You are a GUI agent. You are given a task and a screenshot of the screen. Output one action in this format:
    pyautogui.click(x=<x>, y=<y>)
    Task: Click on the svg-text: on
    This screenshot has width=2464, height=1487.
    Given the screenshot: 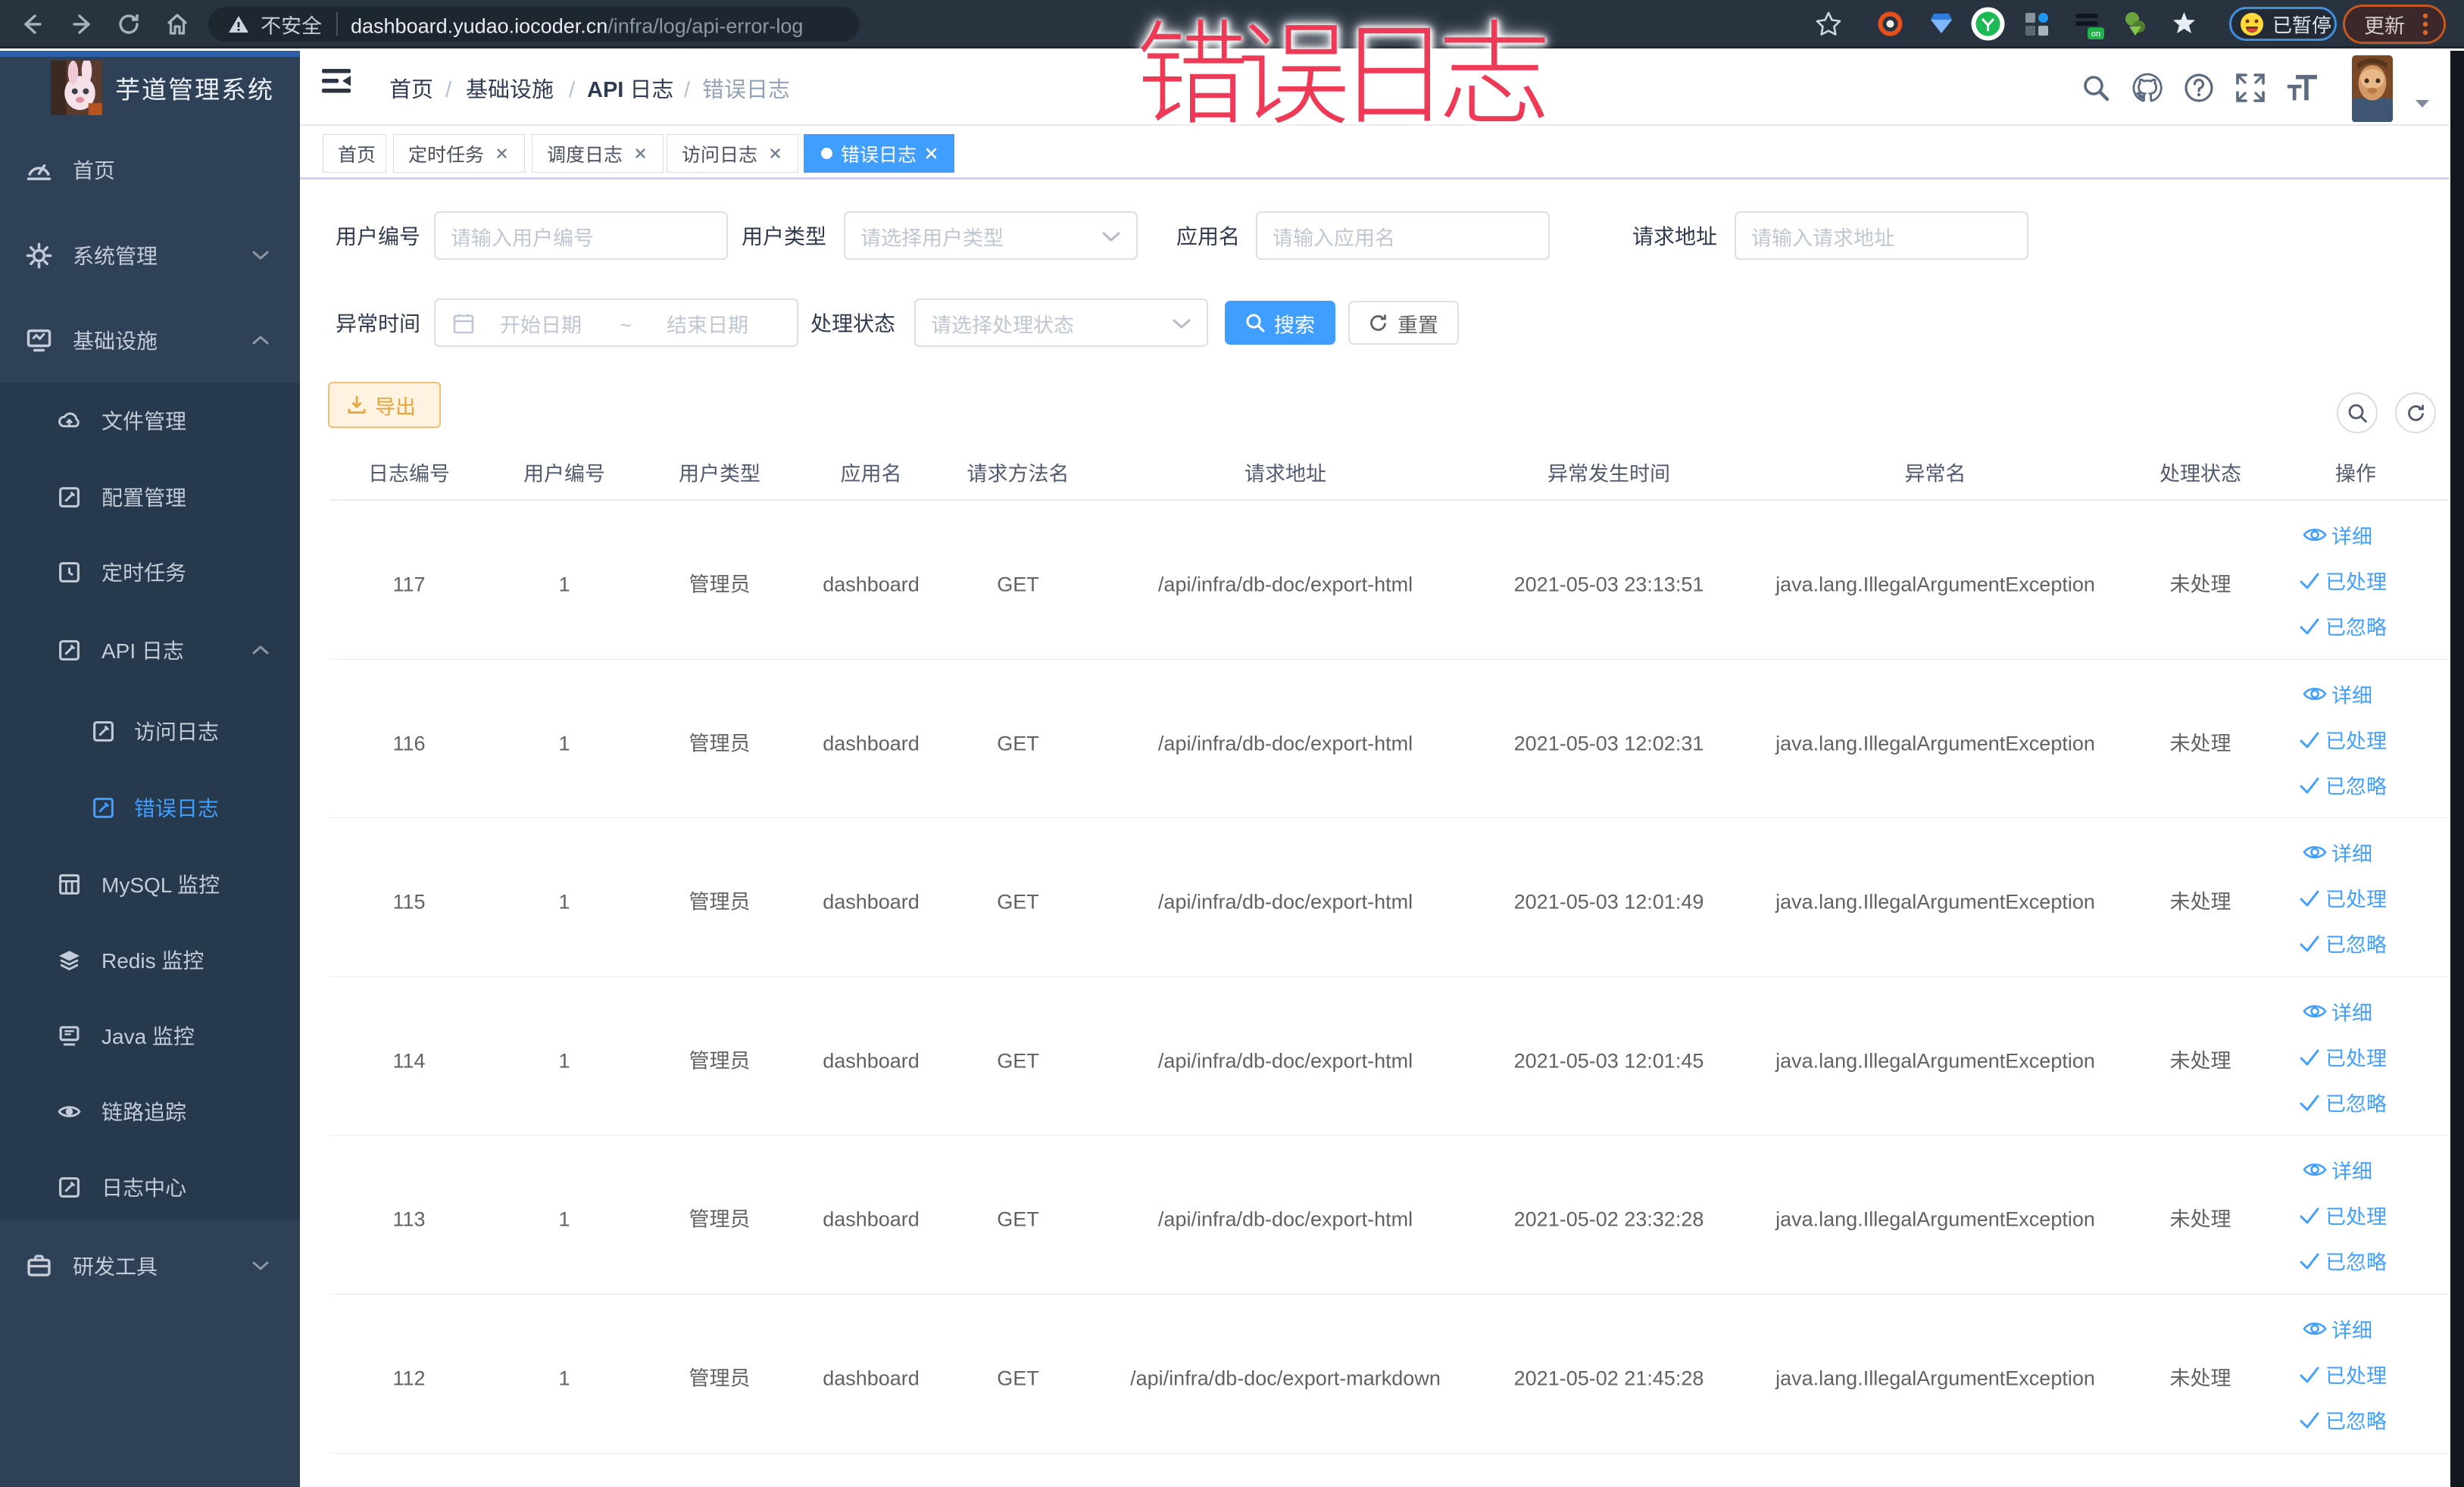 What is the action you would take?
    pyautogui.click(x=2095, y=34)
    